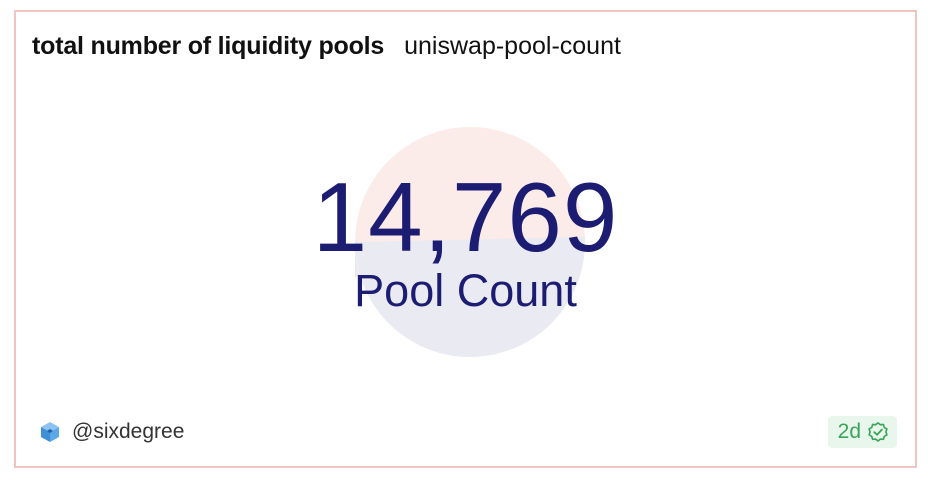  Describe the element at coordinates (50, 432) in the screenshot. I see `cube-logo-icon` at that location.